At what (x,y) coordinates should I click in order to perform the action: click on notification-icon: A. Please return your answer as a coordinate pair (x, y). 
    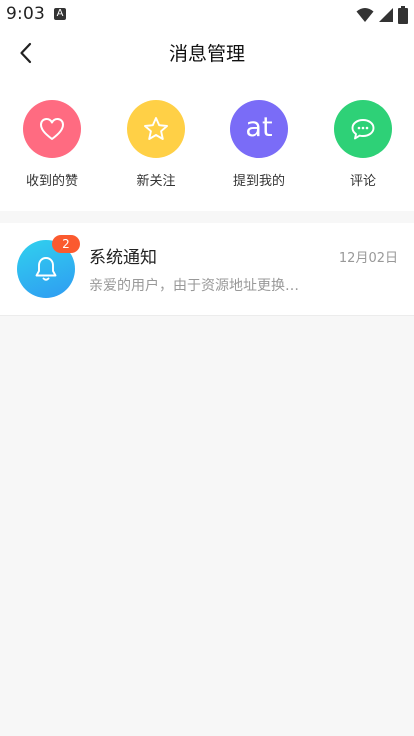
    Looking at the image, I should click on (60, 14).